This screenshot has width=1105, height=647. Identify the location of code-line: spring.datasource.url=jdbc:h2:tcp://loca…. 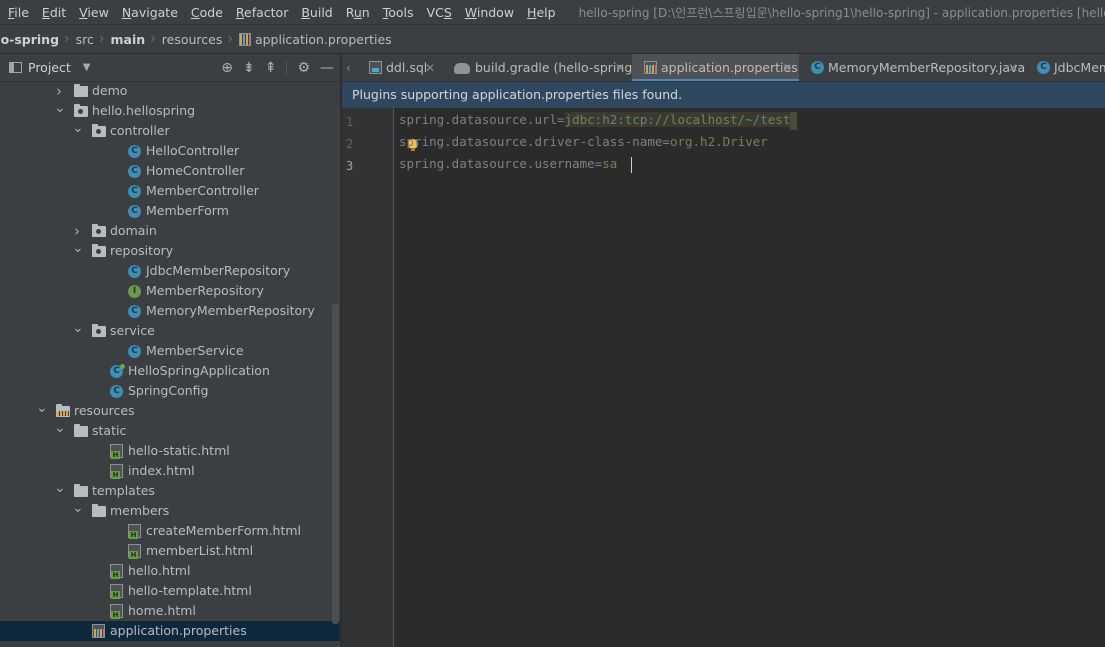
(598, 120).